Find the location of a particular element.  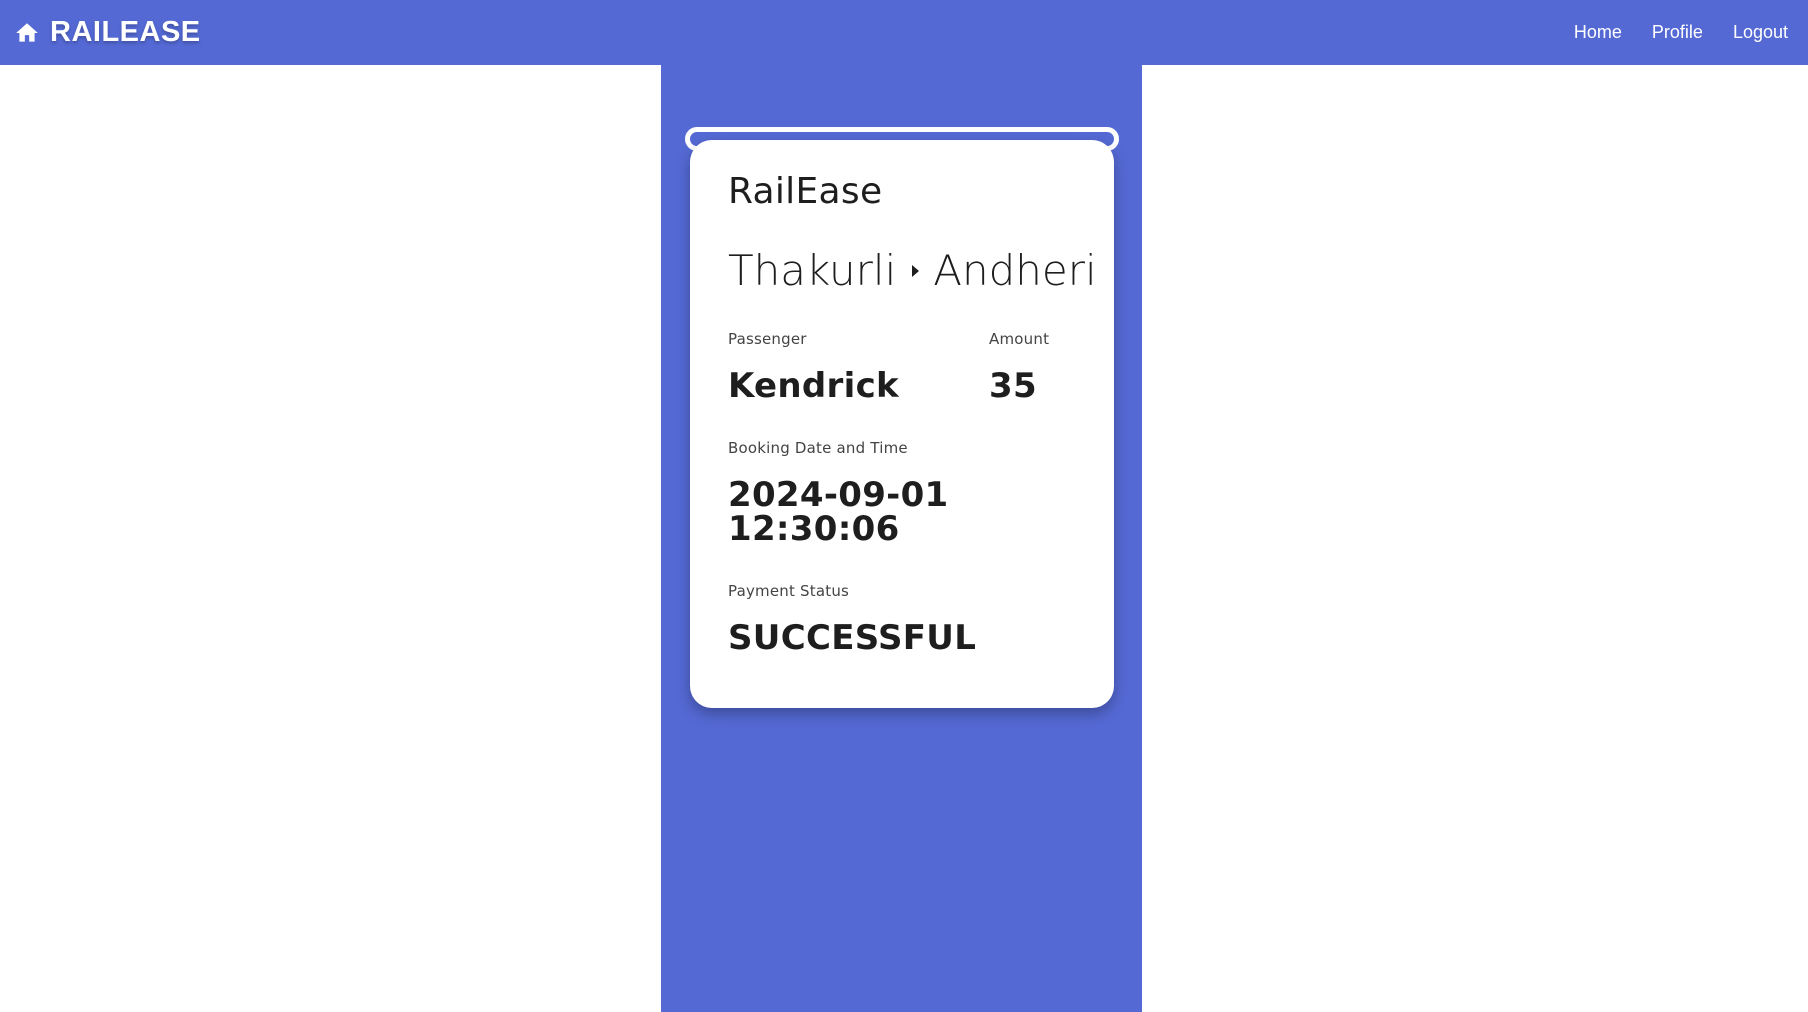

passenger-field: Passenger Kendrick is located at coordinates (858, 368).